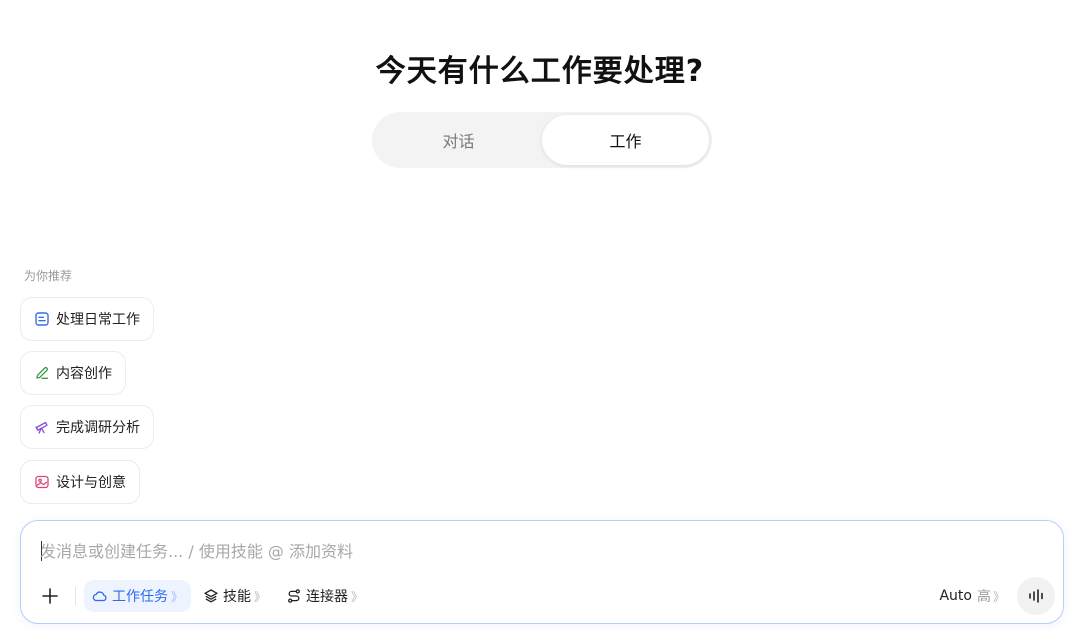 The height and width of the screenshot is (630, 1080). What do you see at coordinates (327, 597) in the screenshot?
I see `connectors-label: 连接器` at bounding box center [327, 597].